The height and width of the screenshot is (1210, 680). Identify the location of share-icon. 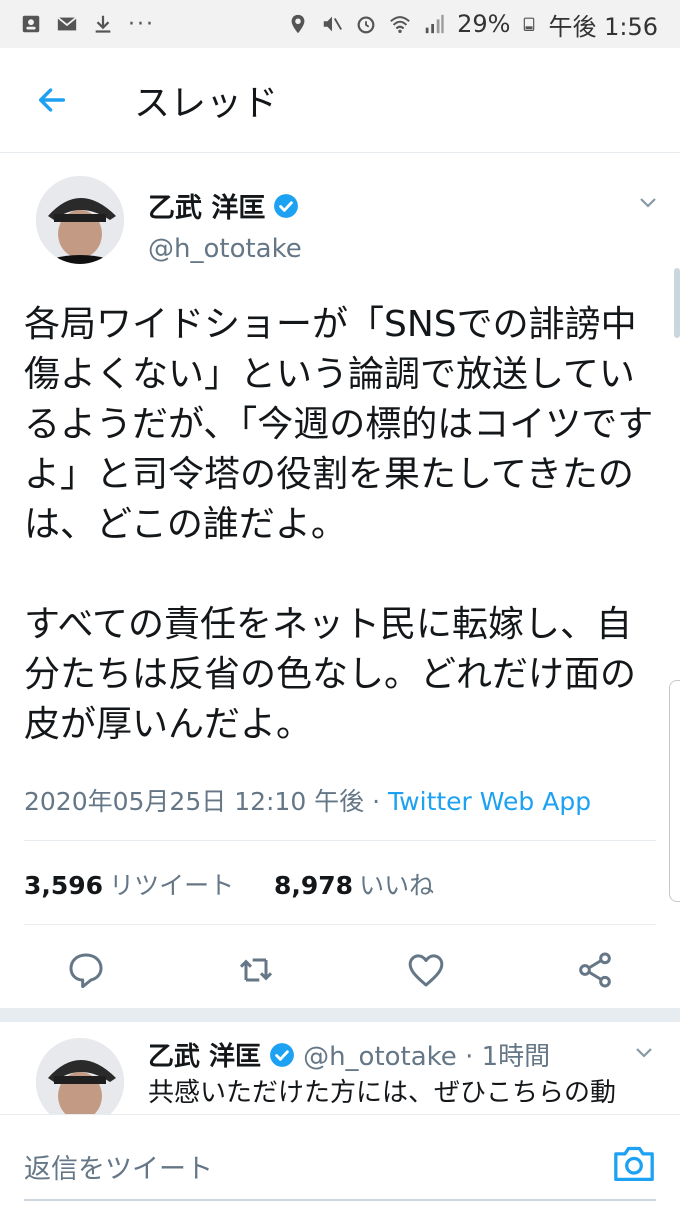
(595, 970).